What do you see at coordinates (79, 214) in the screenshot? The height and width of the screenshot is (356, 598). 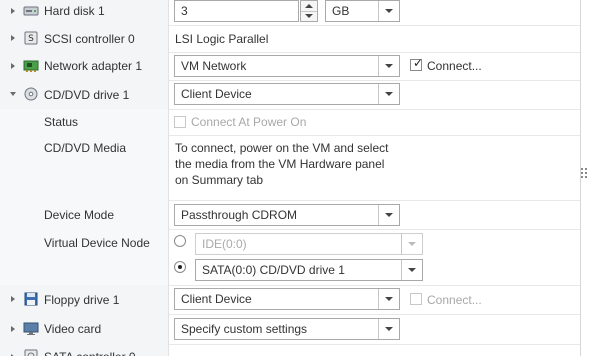 I see `device-mode-label: Device Mode` at bounding box center [79, 214].